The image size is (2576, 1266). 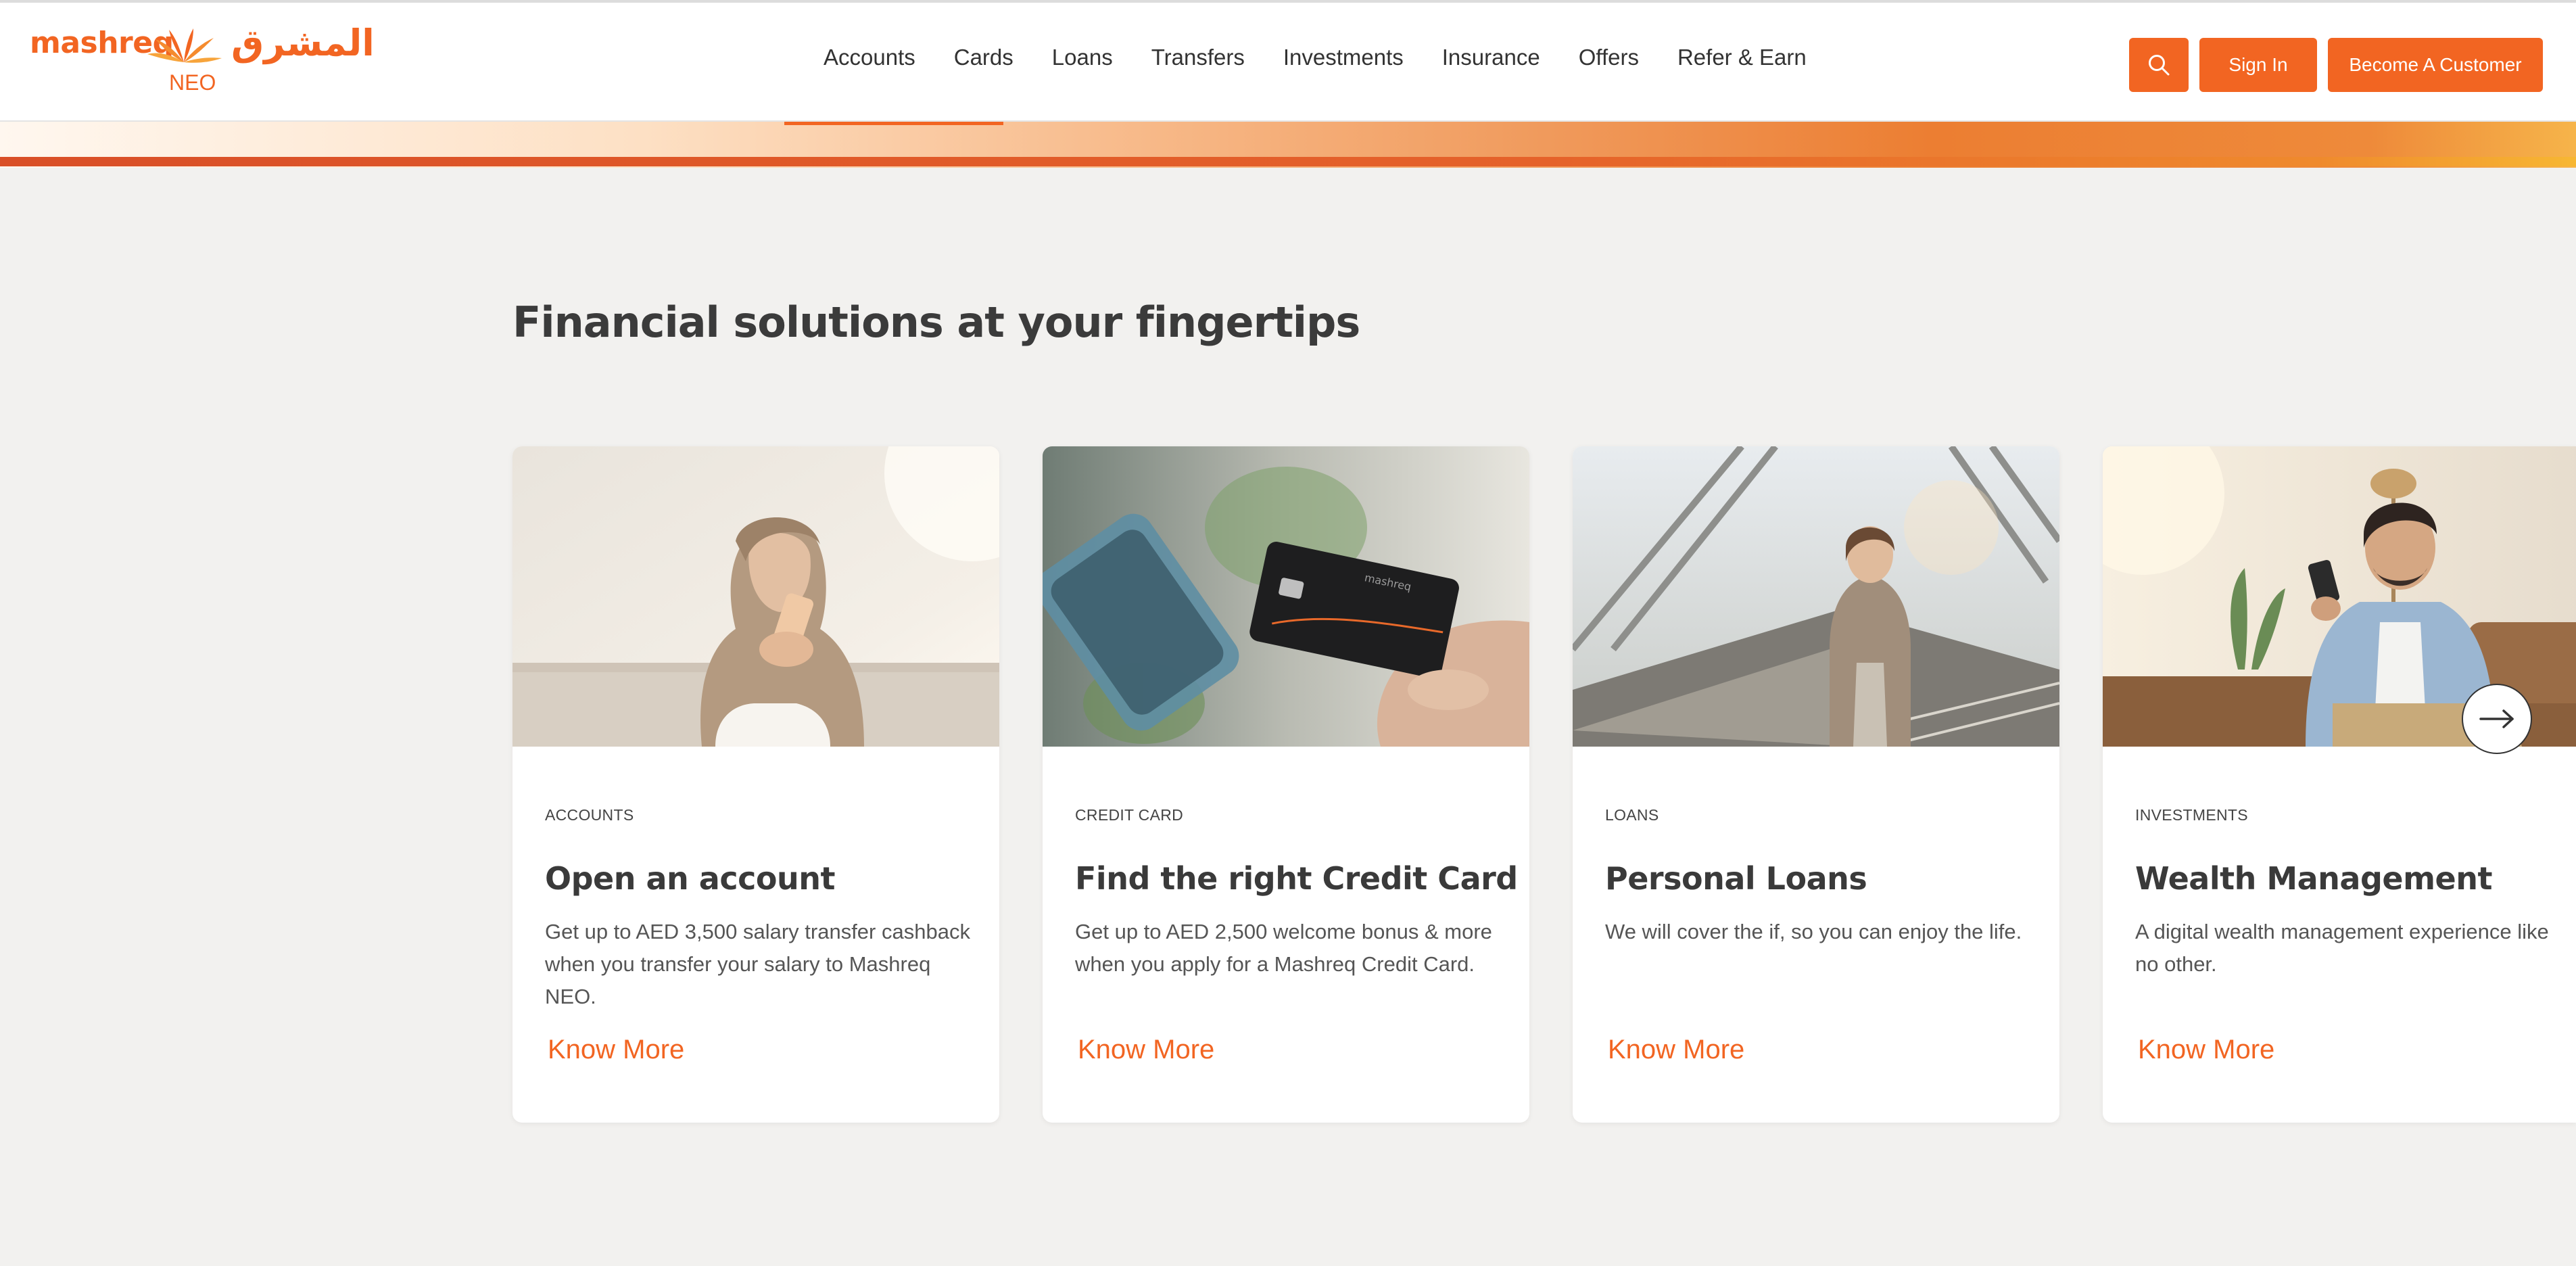 What do you see at coordinates (1288, 161) in the screenshot?
I see `hero-banner-edge` at bounding box center [1288, 161].